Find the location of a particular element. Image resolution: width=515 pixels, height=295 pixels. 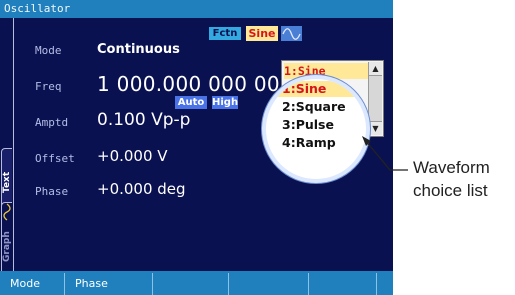

callout-pointer is located at coordinates (385, 153).